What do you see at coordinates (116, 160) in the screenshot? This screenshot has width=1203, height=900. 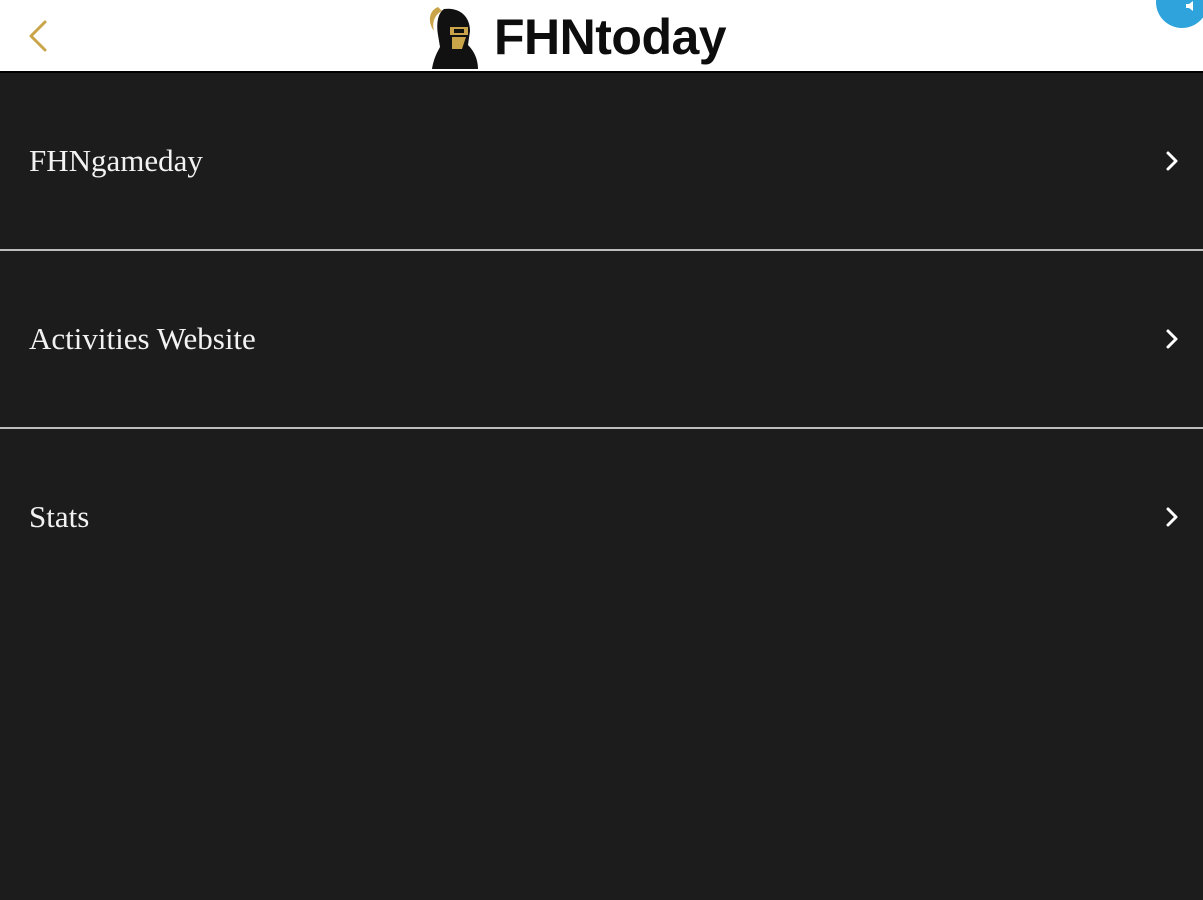 I see `menu-item-label: FHNgameday` at bounding box center [116, 160].